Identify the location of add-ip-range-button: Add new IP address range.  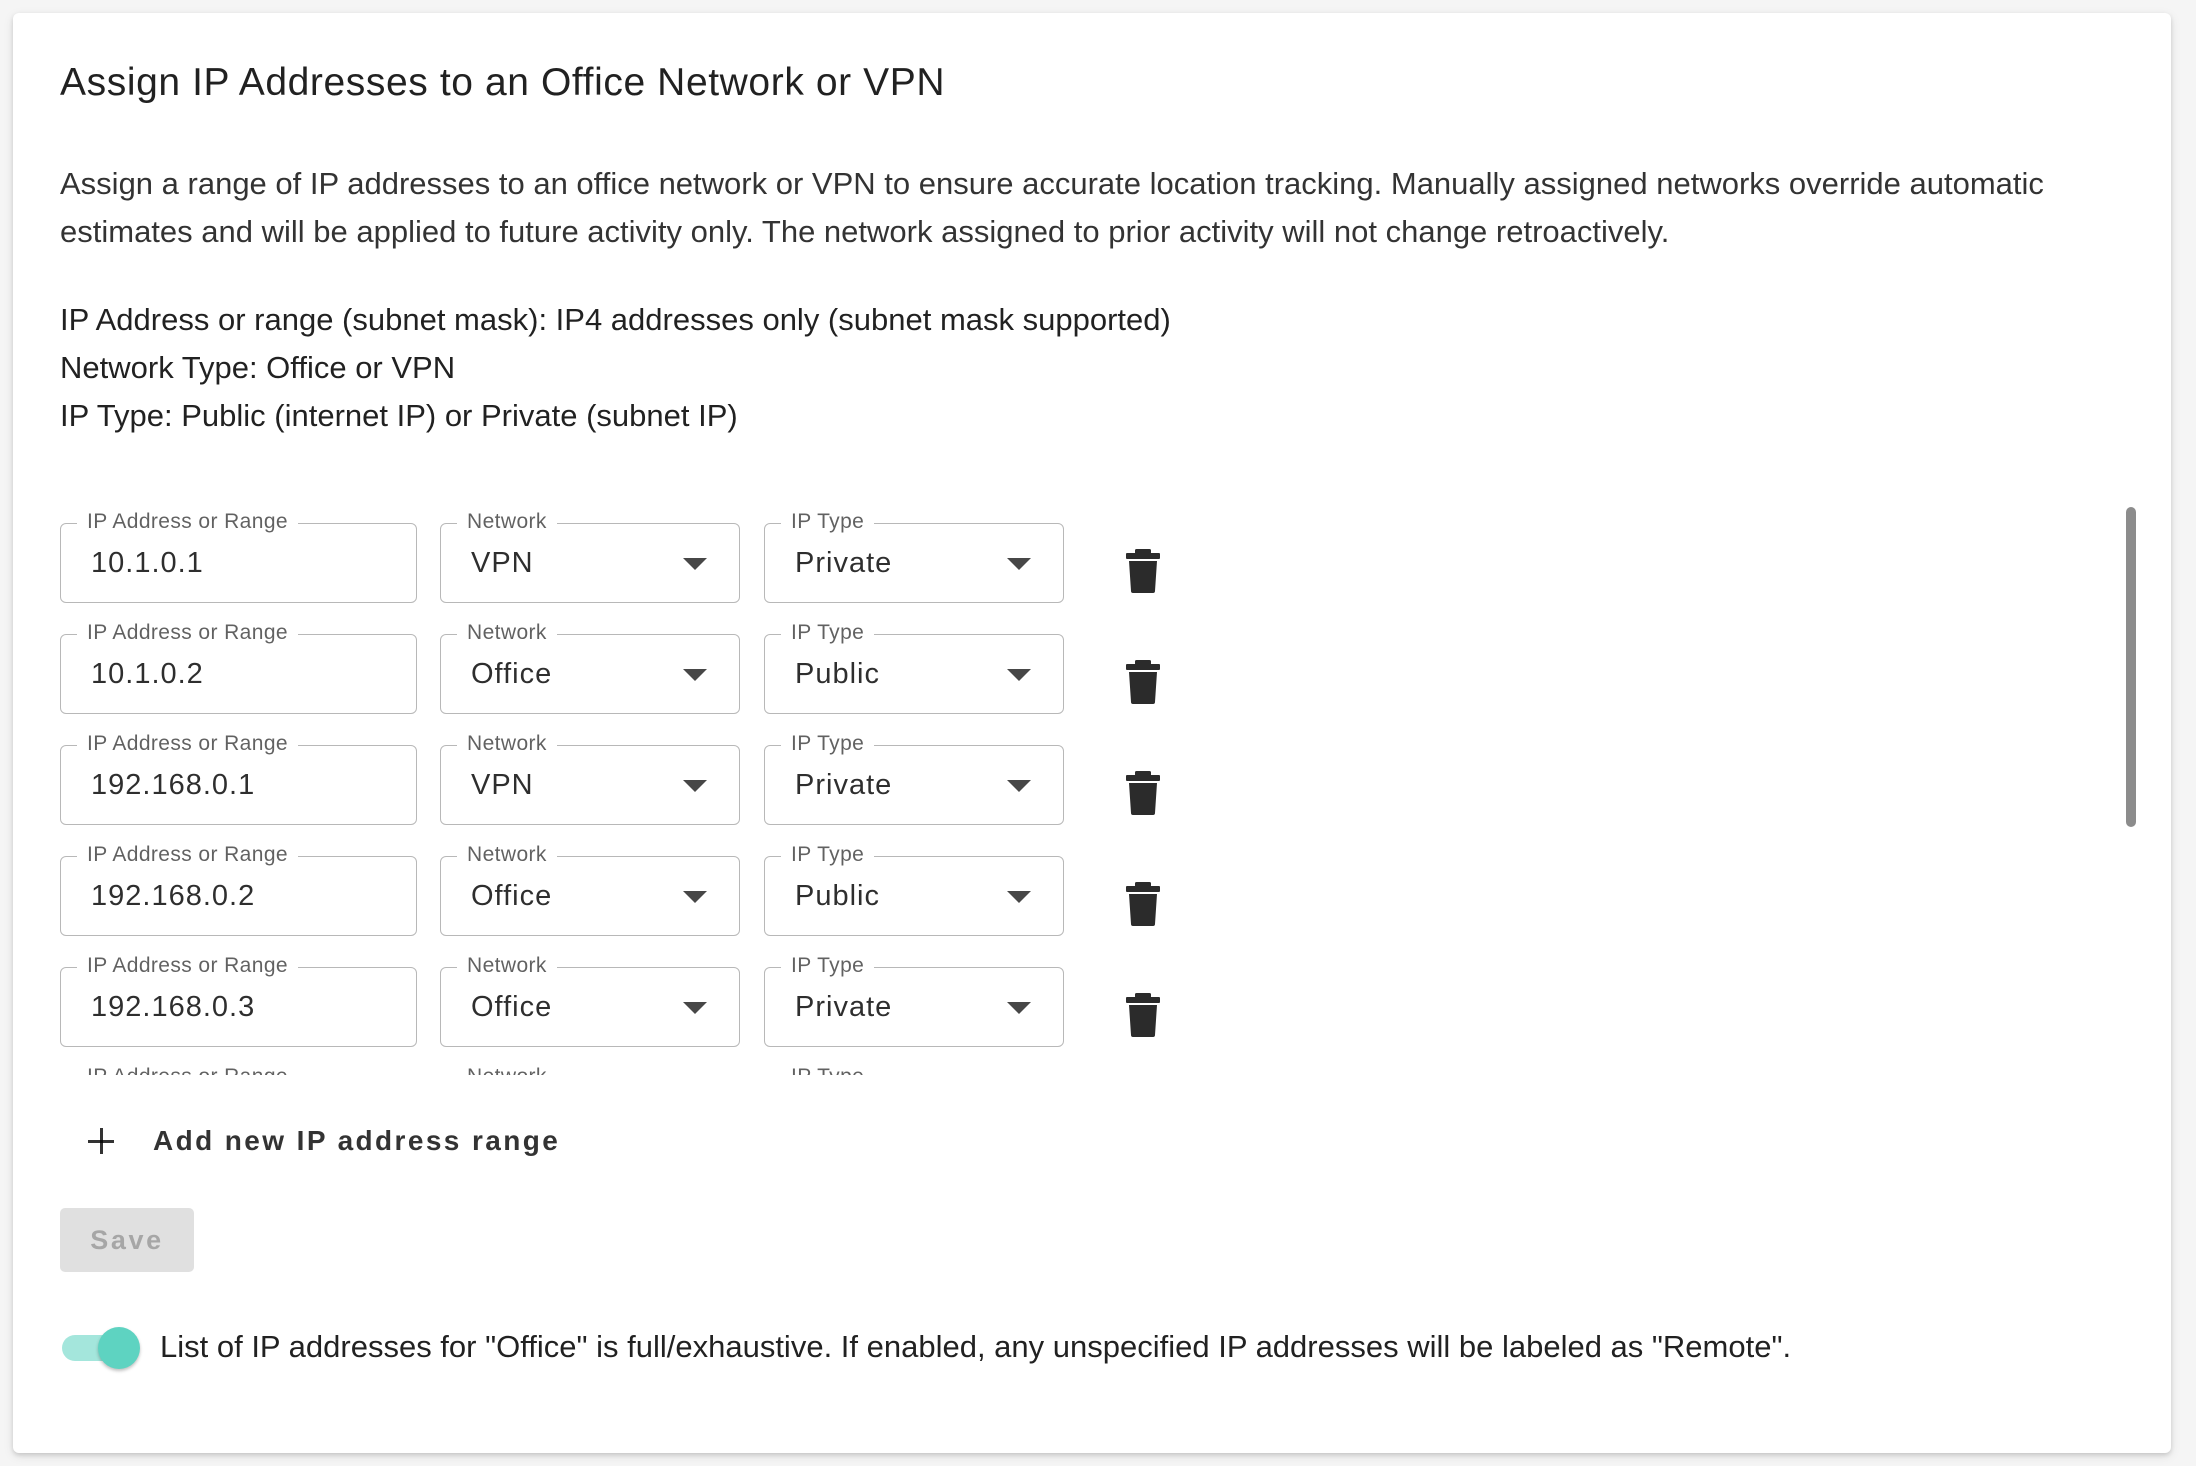
(321, 1141).